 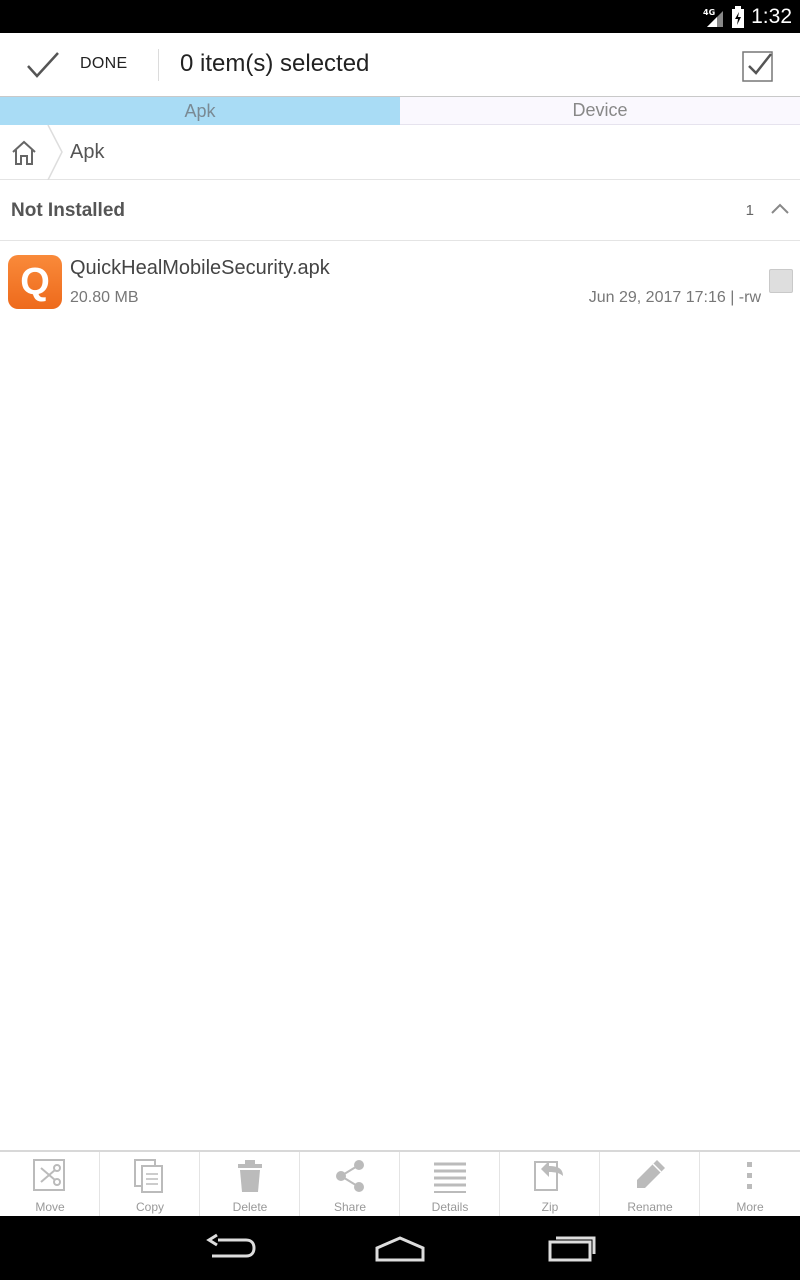 I want to click on more-label: More, so click(x=750, y=1207).